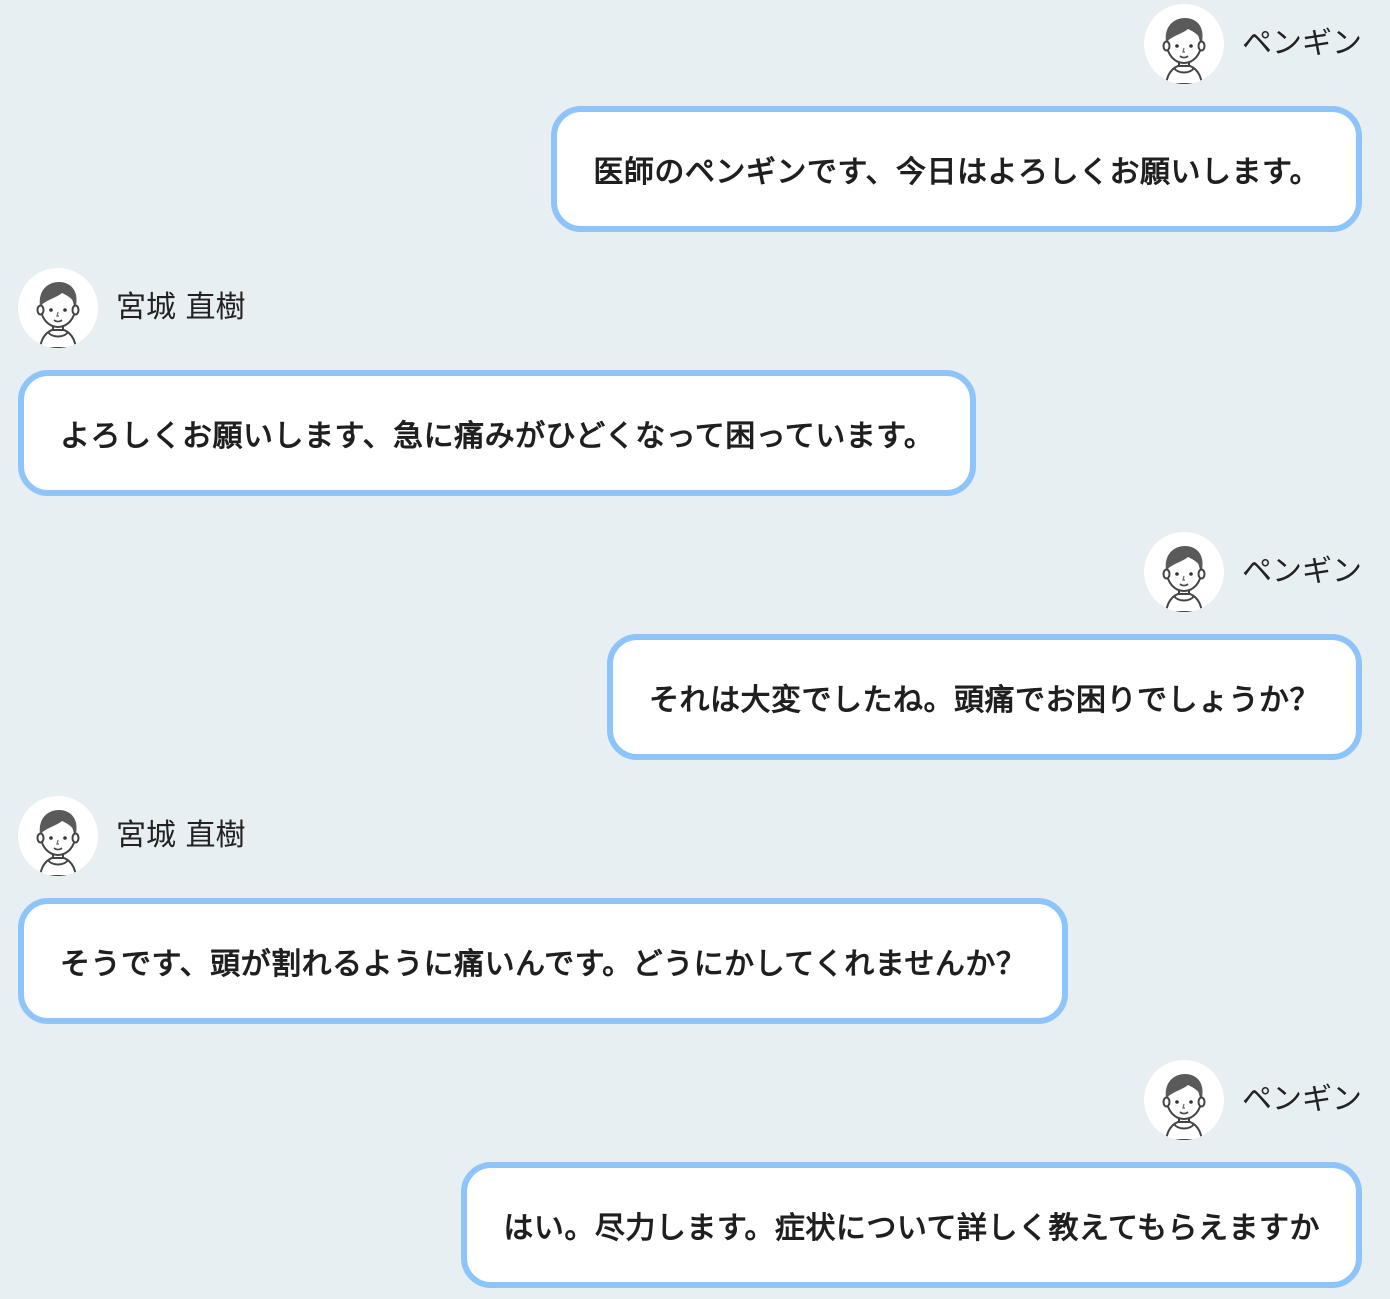 The height and width of the screenshot is (1299, 1390). What do you see at coordinates (911, 1225) in the screenshot?
I see `message-bubble: はい。尽力します。症状について詳しく教えてもらえますか` at bounding box center [911, 1225].